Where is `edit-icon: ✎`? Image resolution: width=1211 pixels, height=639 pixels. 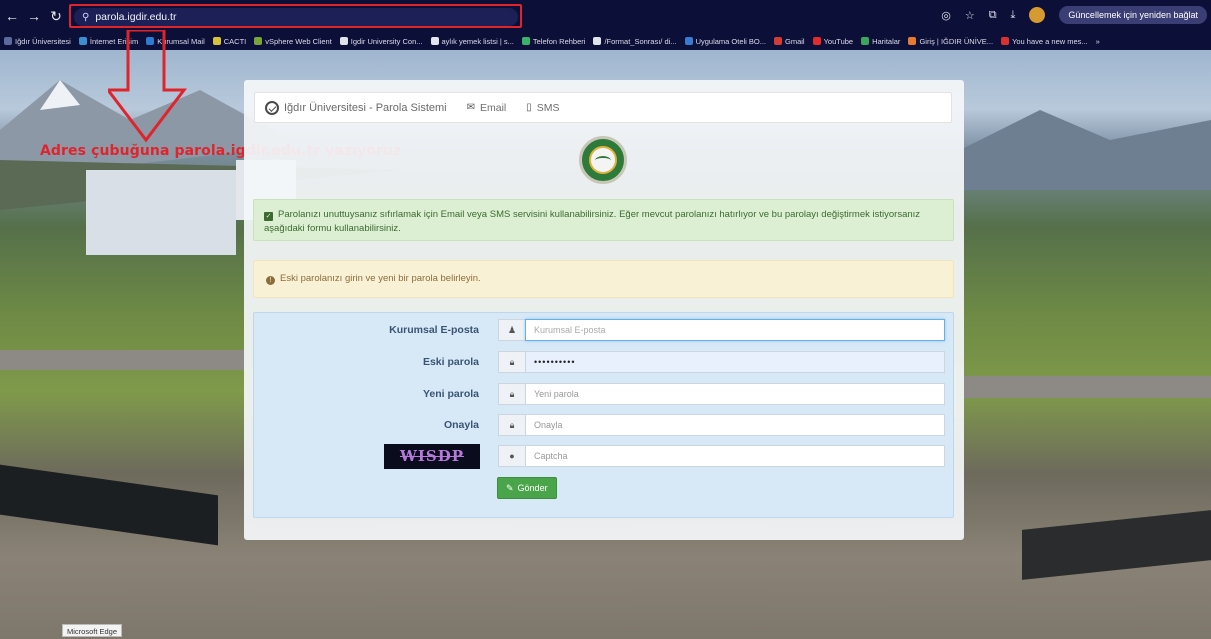 edit-icon: ✎ is located at coordinates (510, 487).